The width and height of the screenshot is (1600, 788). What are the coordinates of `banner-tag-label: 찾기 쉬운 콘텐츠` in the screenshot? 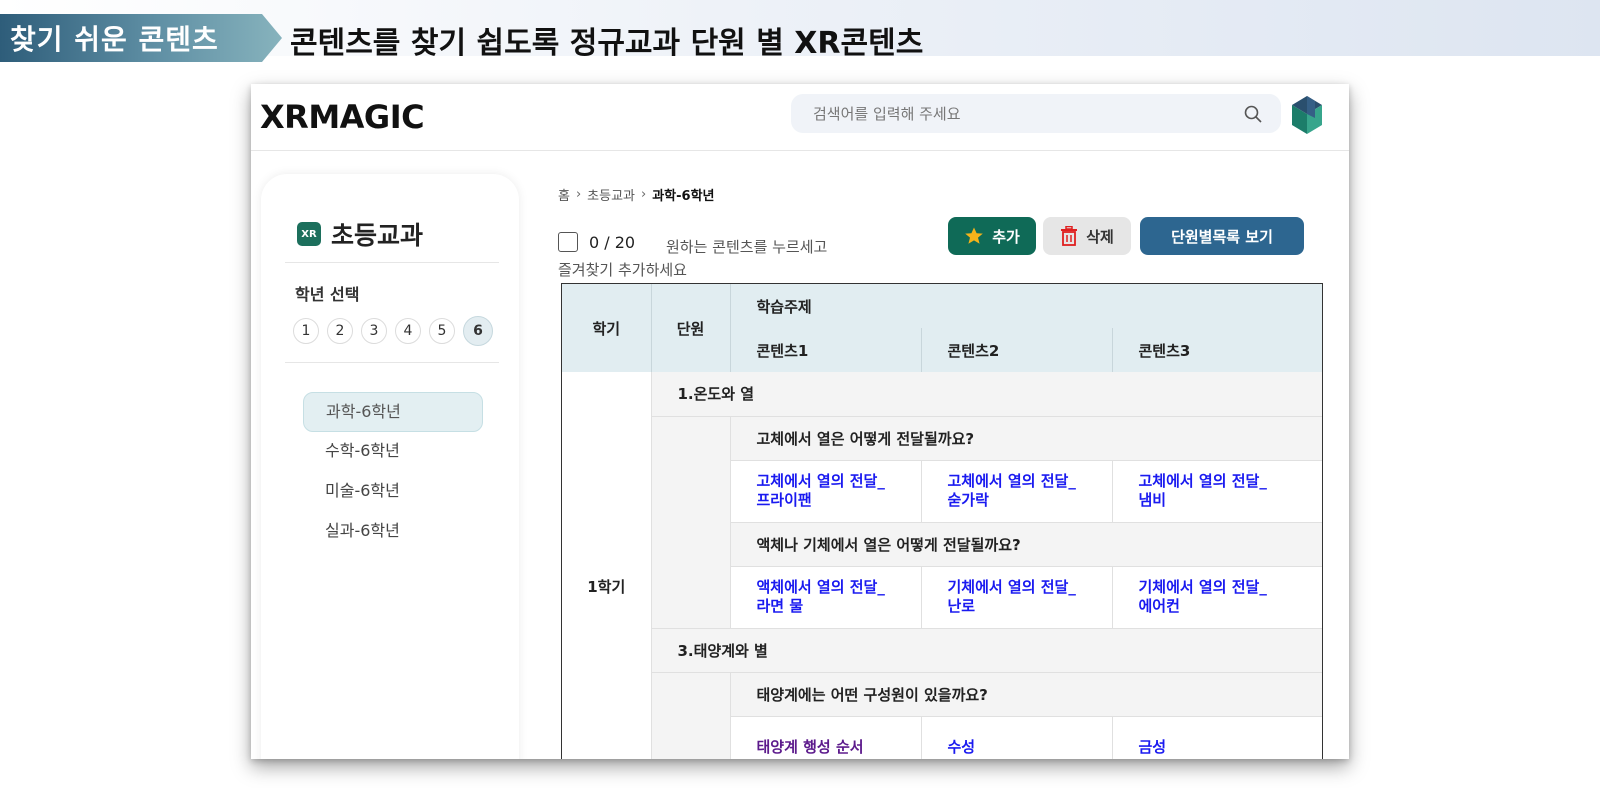 It's located at (114, 39).